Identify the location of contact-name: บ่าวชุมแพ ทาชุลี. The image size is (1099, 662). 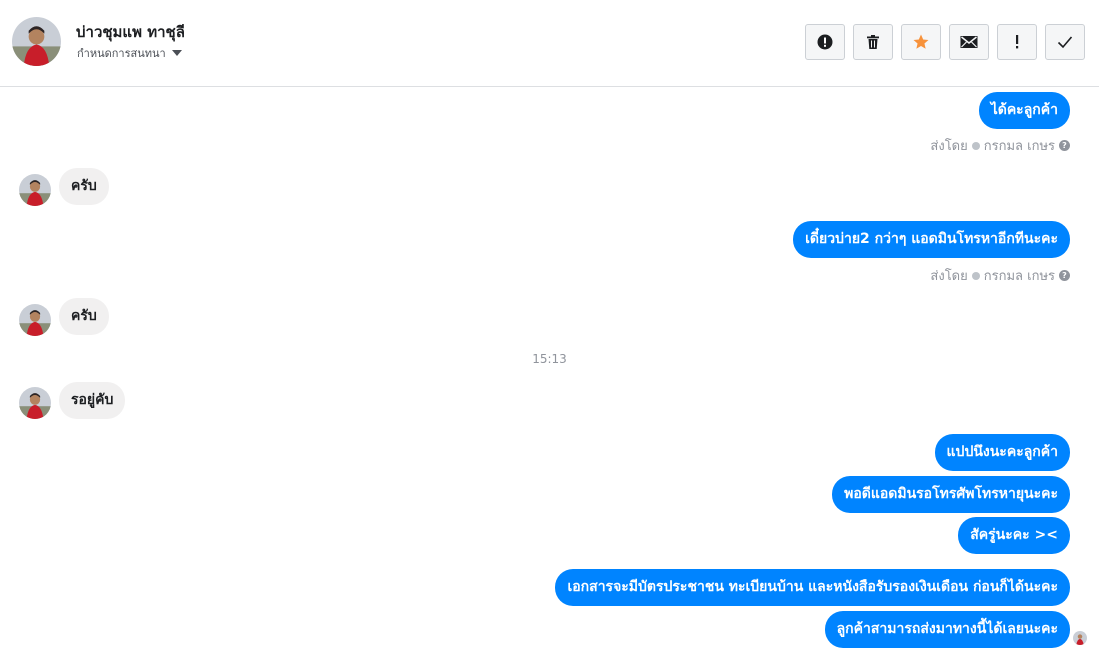
(130, 32).